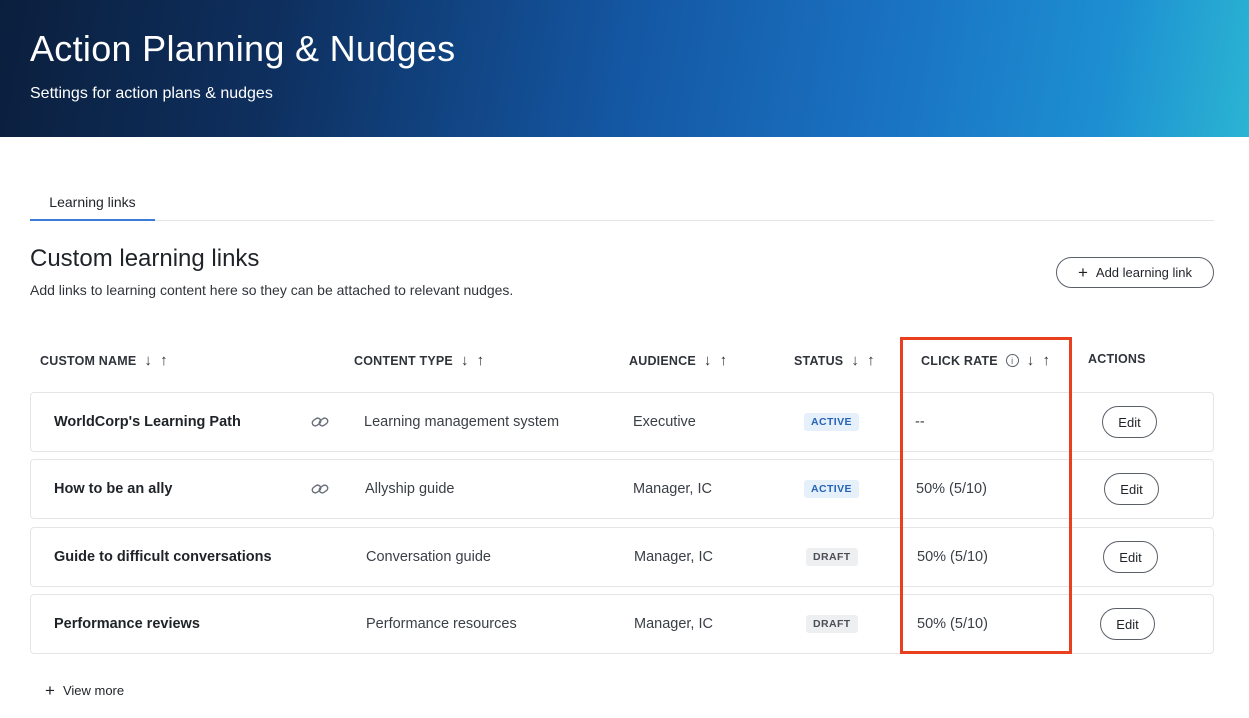  Describe the element at coordinates (151, 93) in the screenshot. I see `page-subtitle: Settings for action plans & nudges` at that location.